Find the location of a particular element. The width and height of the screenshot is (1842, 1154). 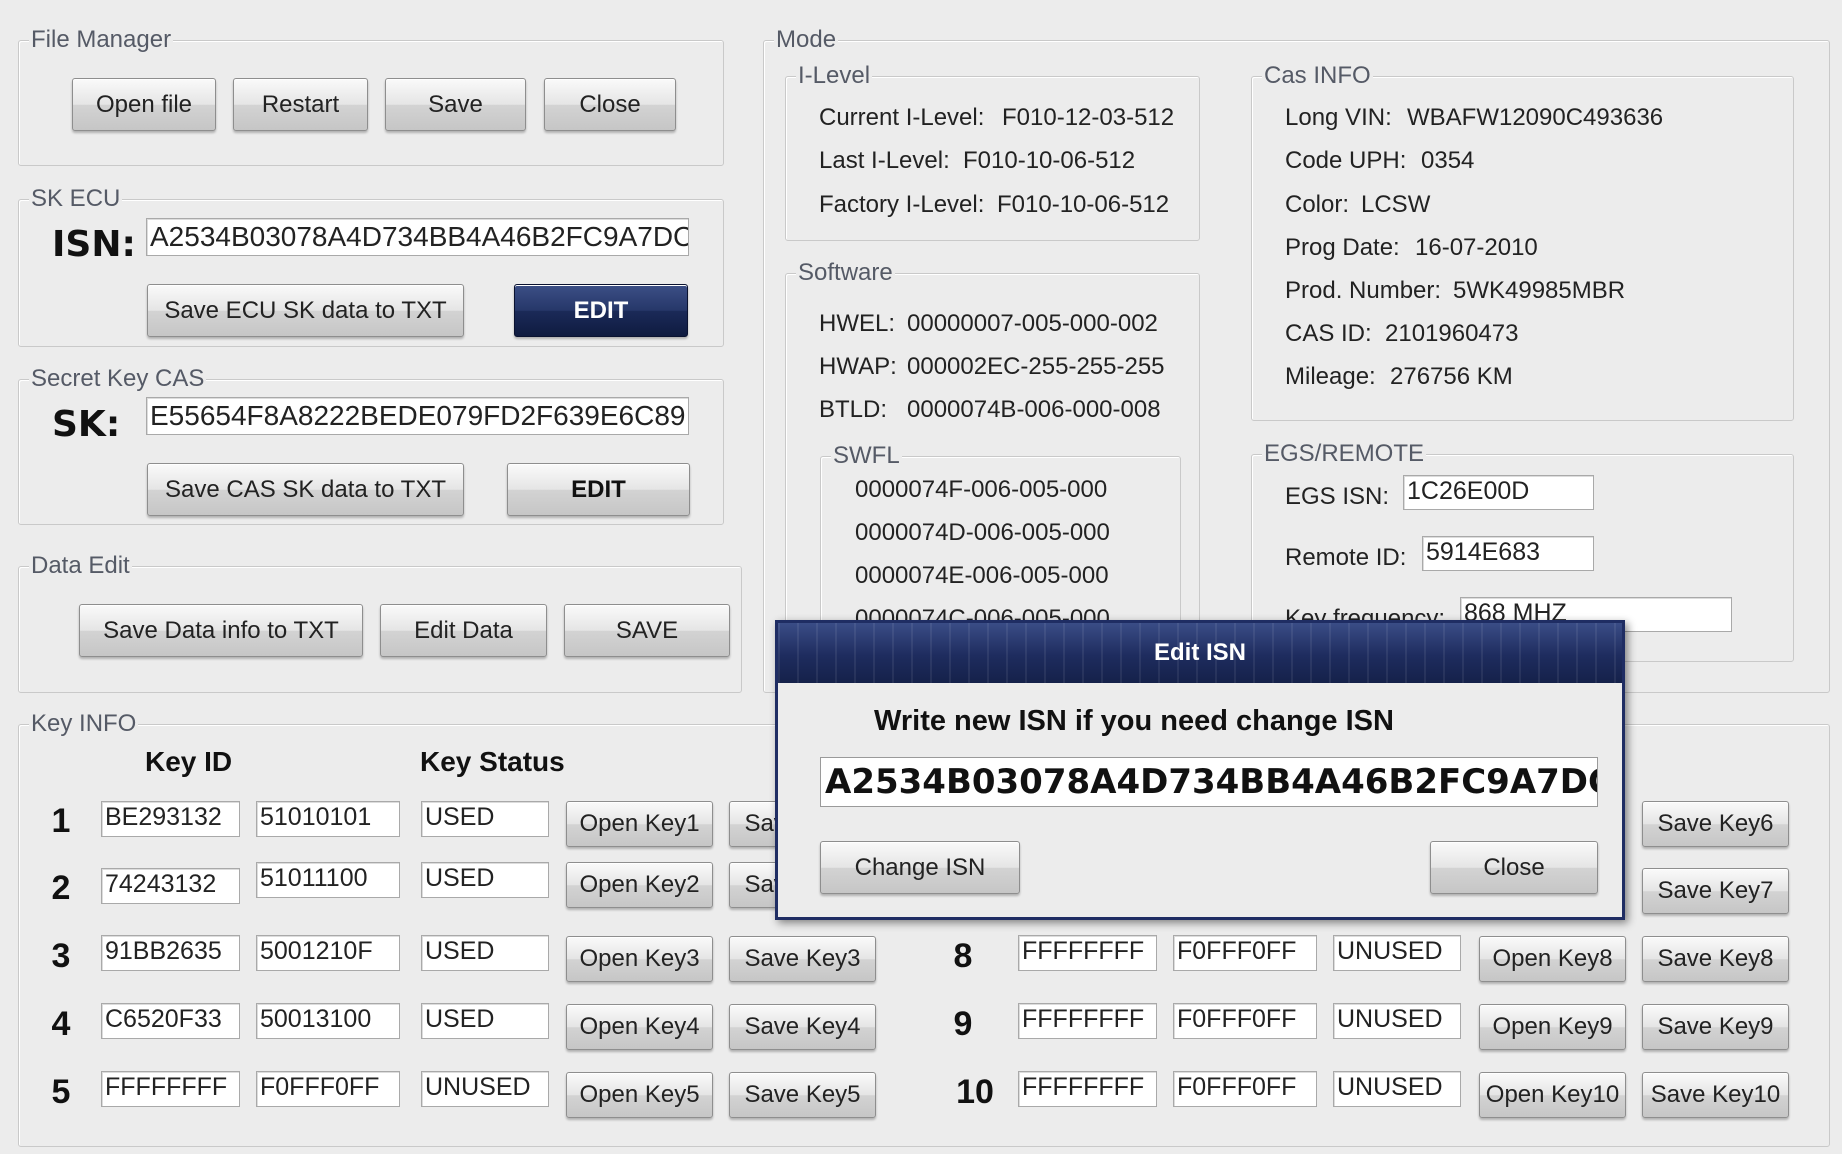

dialog-title: Edit ISN is located at coordinates (1199, 652).